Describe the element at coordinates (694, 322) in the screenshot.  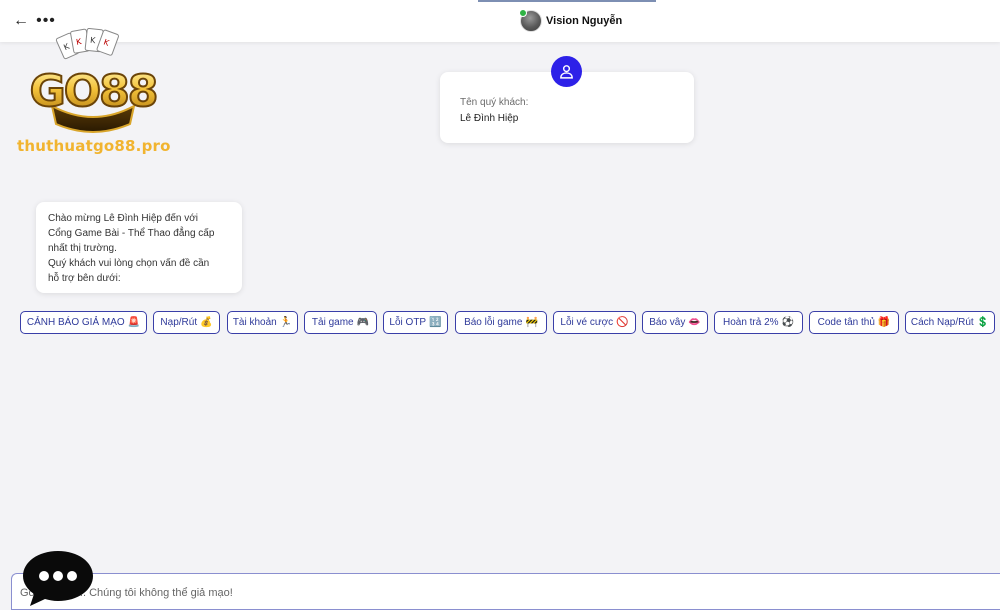
I see `mouth-icon: 👄` at that location.